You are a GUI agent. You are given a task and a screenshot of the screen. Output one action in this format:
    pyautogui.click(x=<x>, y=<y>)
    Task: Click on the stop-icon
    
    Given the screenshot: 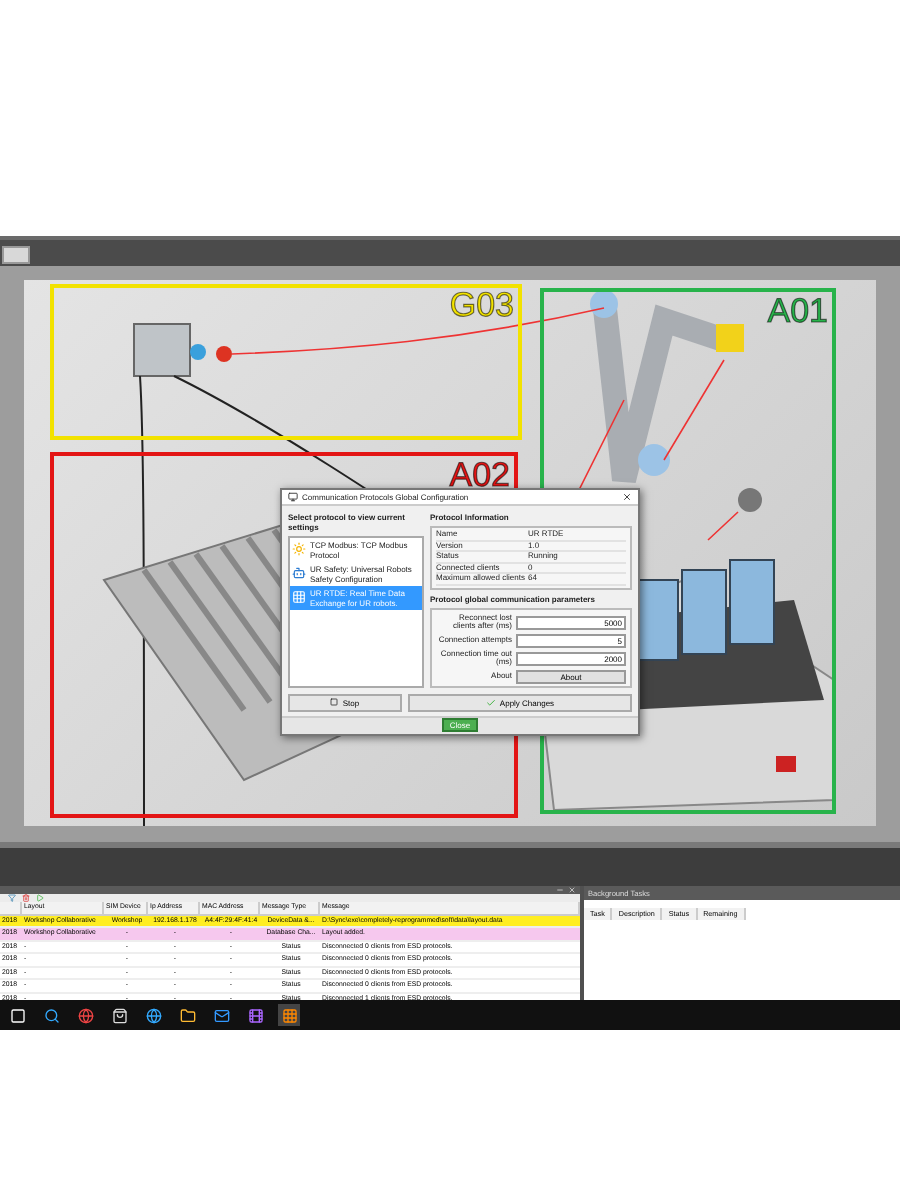 What is the action you would take?
    pyautogui.click(x=334, y=702)
    